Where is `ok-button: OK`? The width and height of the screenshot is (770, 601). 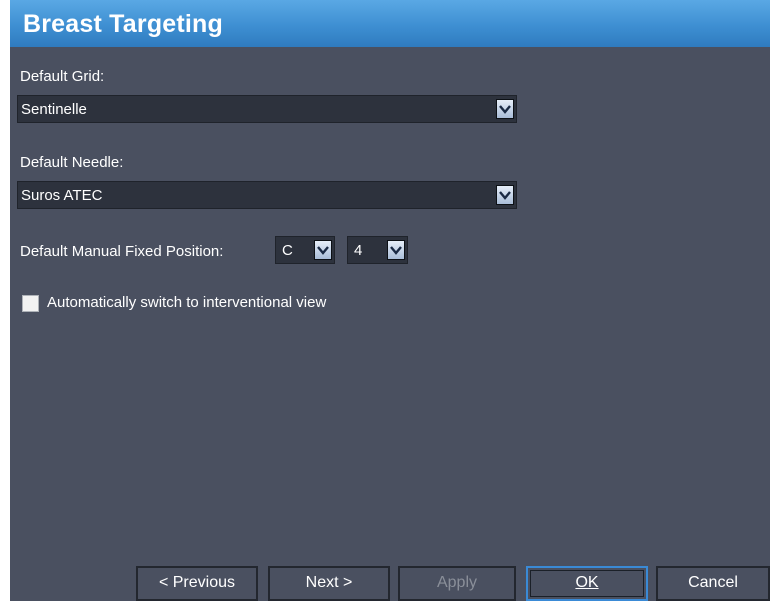
ok-button: OK is located at coordinates (587, 583).